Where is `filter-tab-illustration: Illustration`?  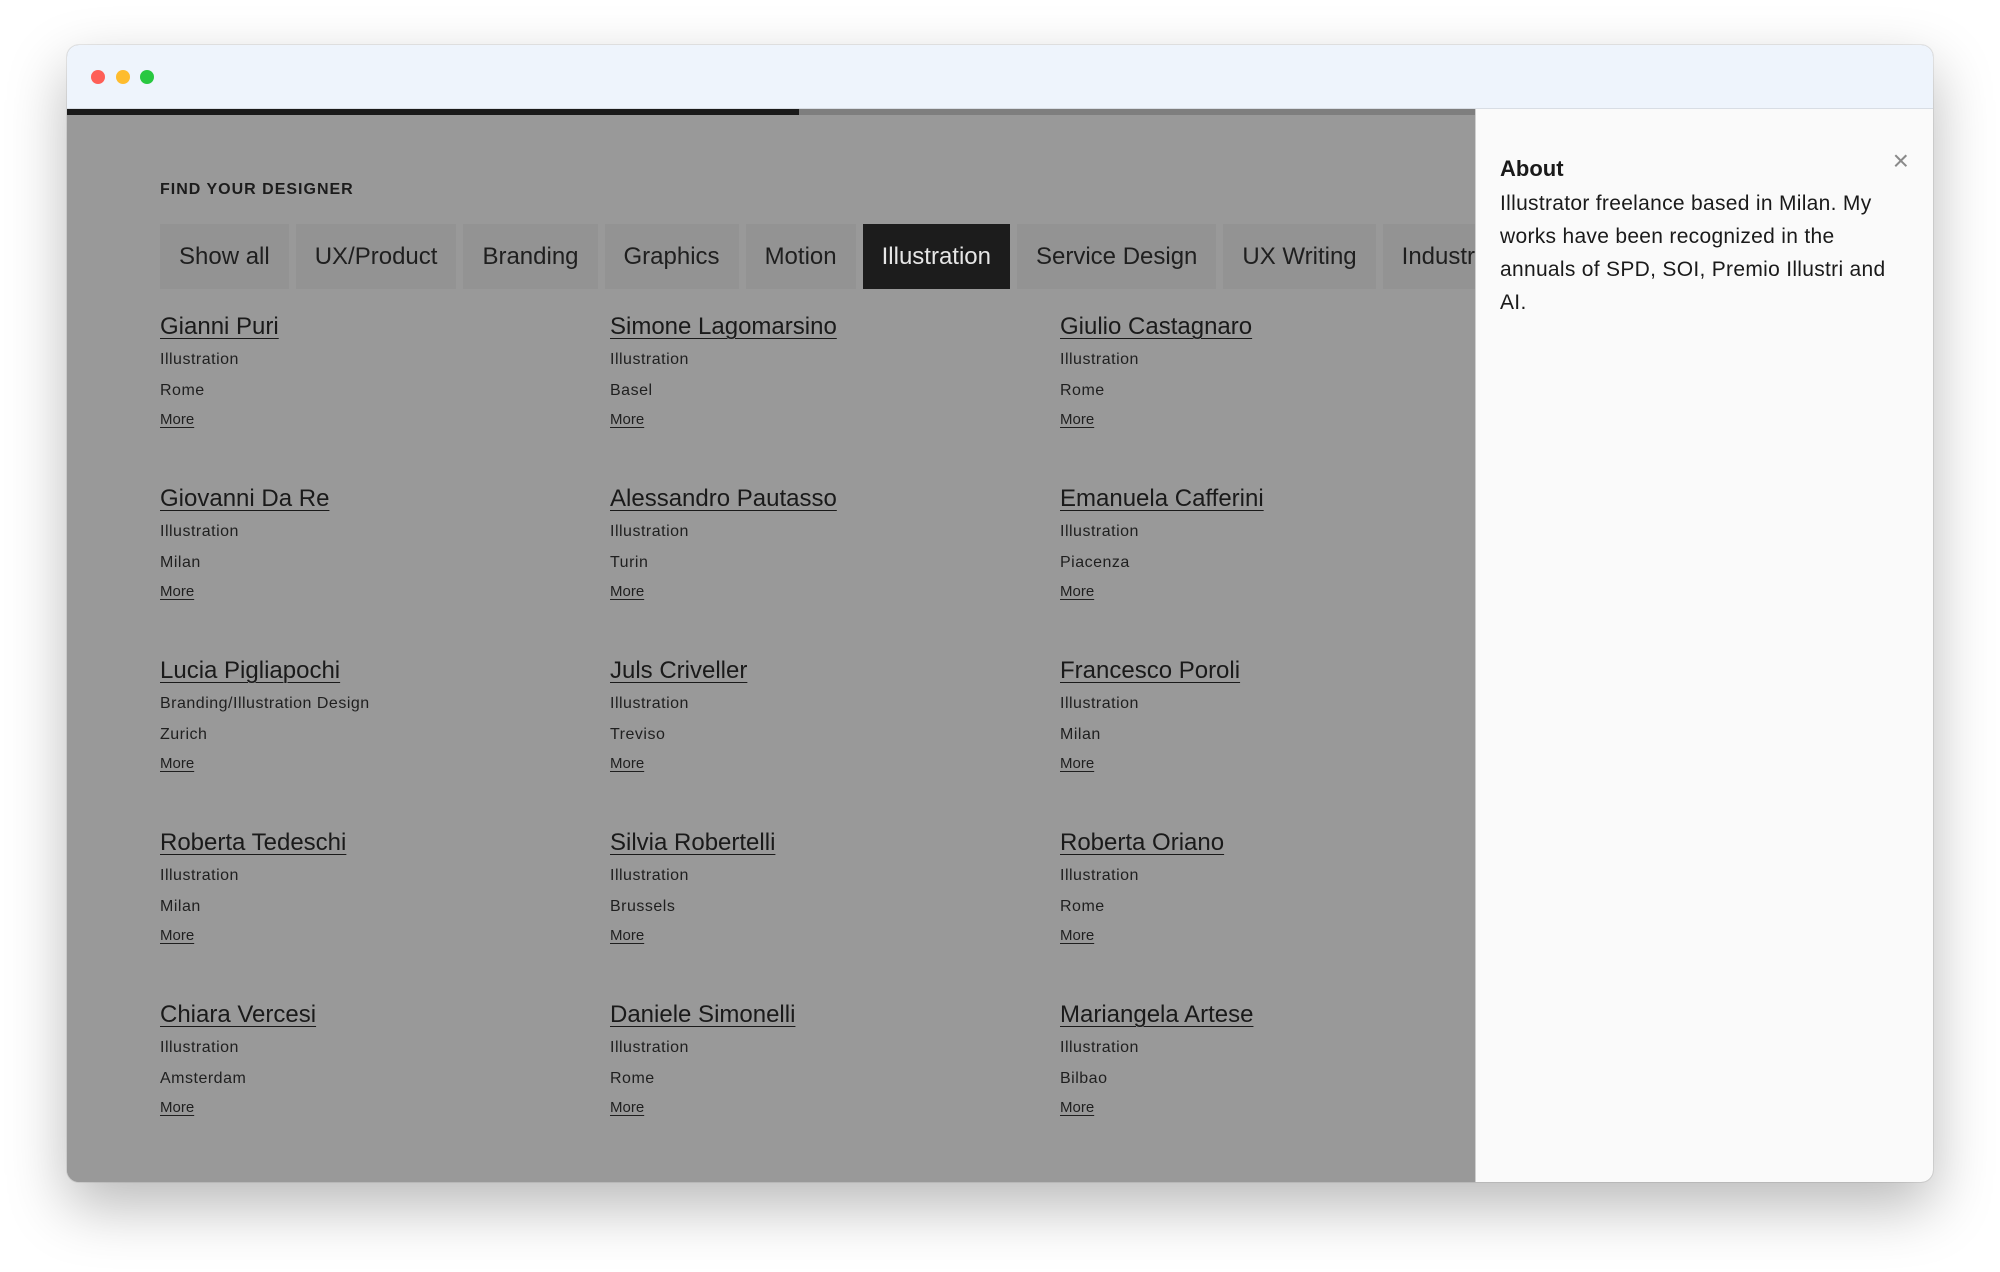 filter-tab-illustration: Illustration is located at coordinates (936, 256).